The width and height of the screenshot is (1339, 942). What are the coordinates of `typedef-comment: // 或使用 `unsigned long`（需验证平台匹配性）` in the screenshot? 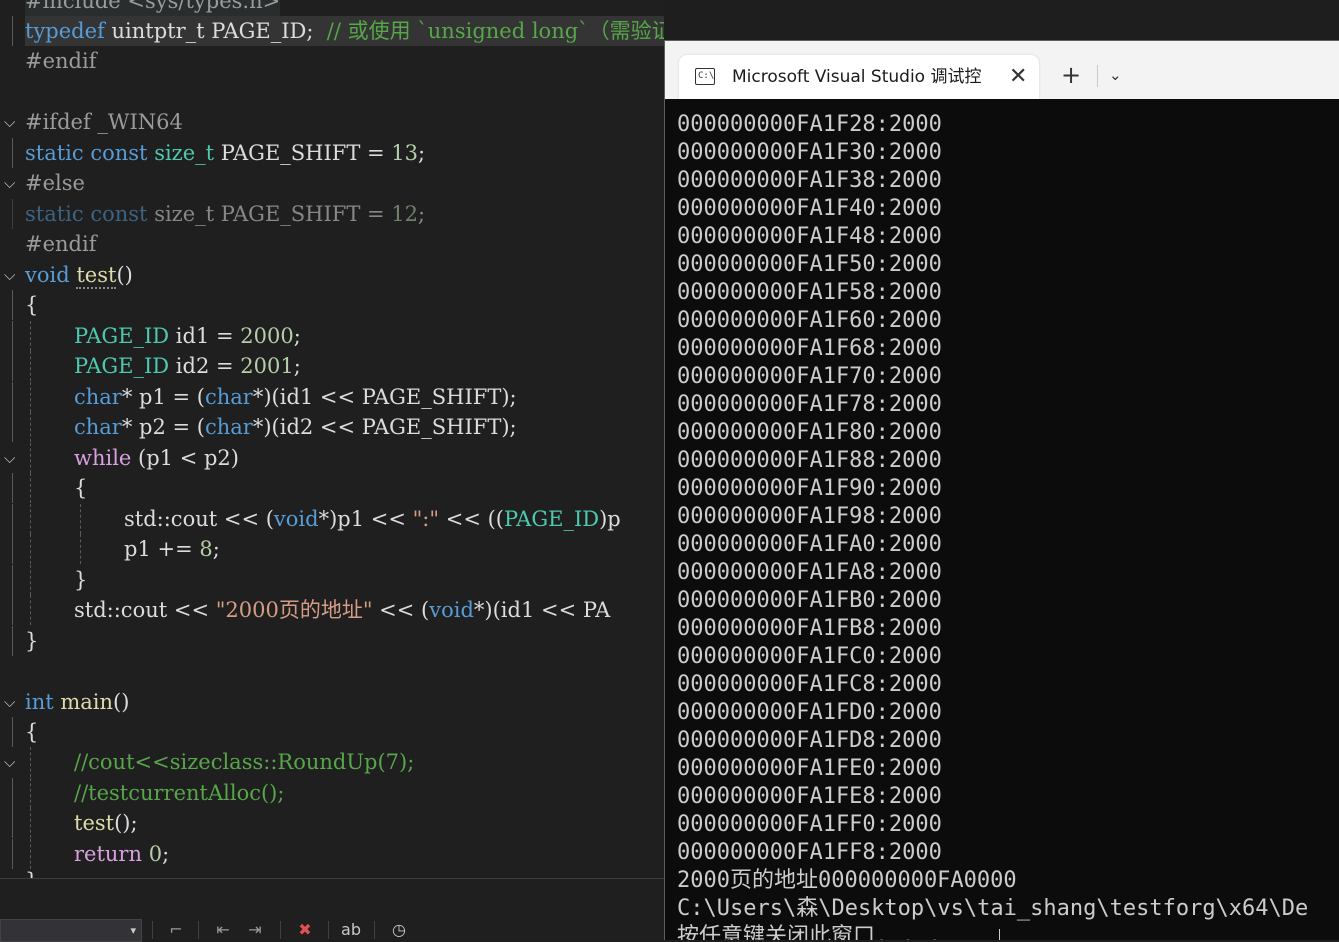 It's located at (495, 31).